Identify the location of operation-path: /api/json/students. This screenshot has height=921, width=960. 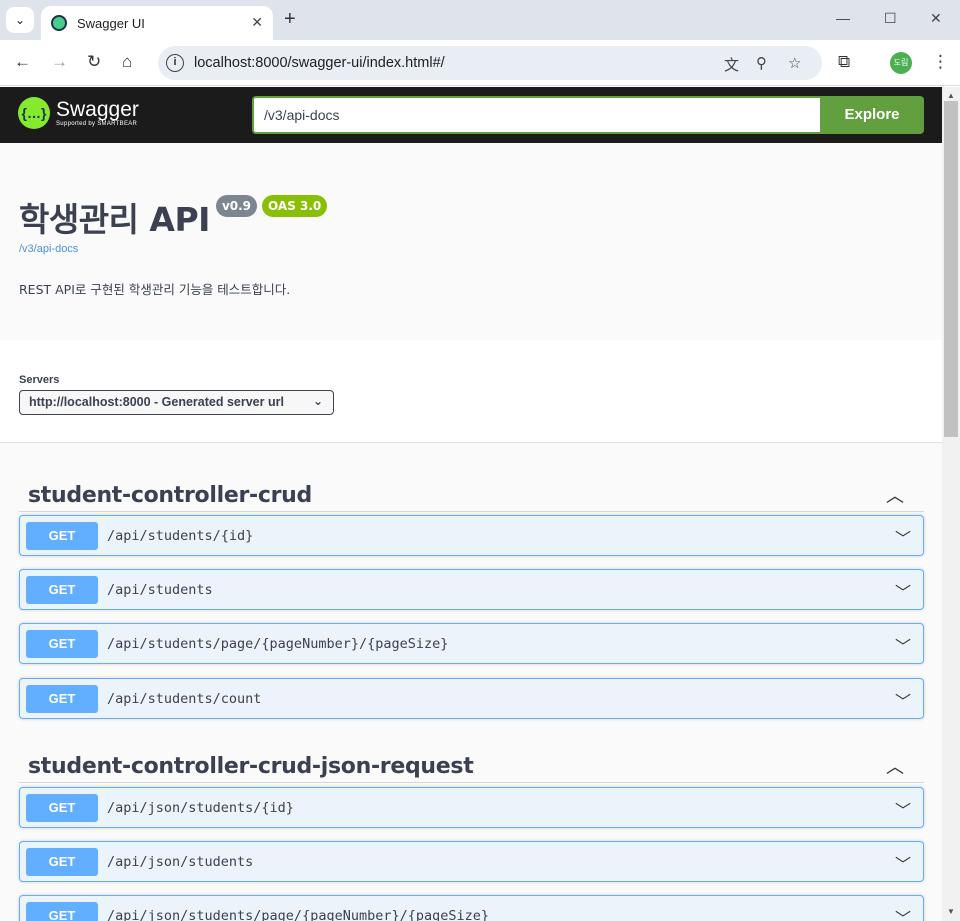
(180, 862).